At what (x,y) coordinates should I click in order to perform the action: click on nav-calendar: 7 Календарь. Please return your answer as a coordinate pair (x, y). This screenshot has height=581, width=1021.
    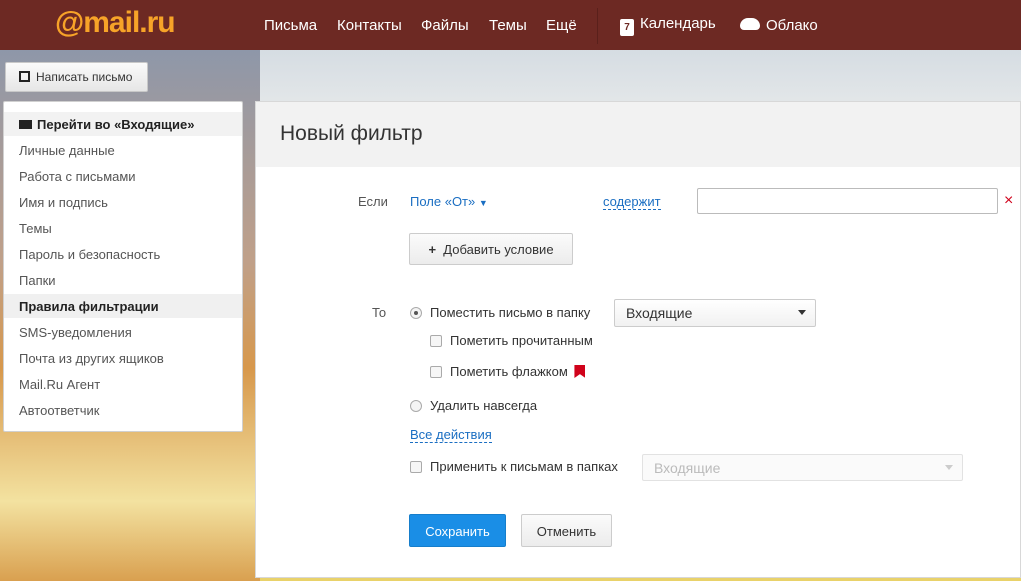
    Looking at the image, I should click on (668, 25).